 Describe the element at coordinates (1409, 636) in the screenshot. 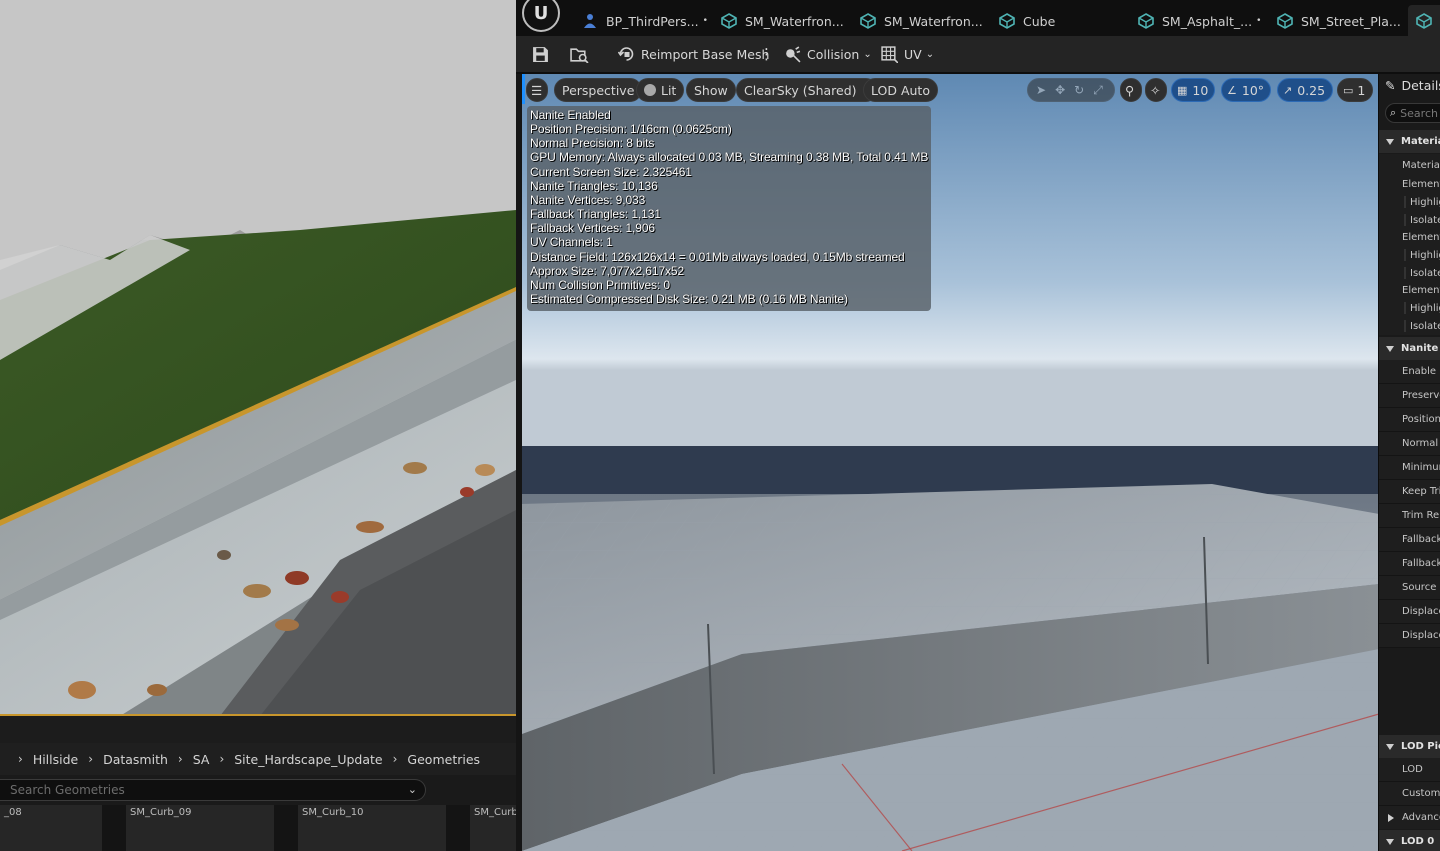

I see `property-row: Displacement Maps` at that location.